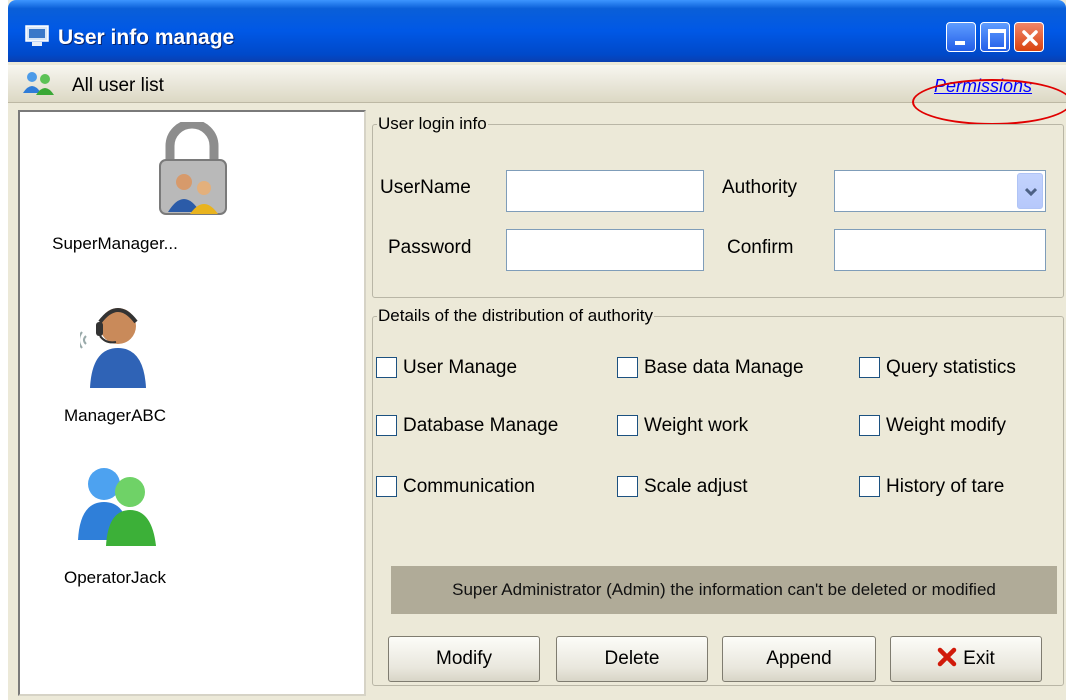 Image resolution: width=1066 pixels, height=700 pixels. I want to click on confirm-field, so click(940, 250).